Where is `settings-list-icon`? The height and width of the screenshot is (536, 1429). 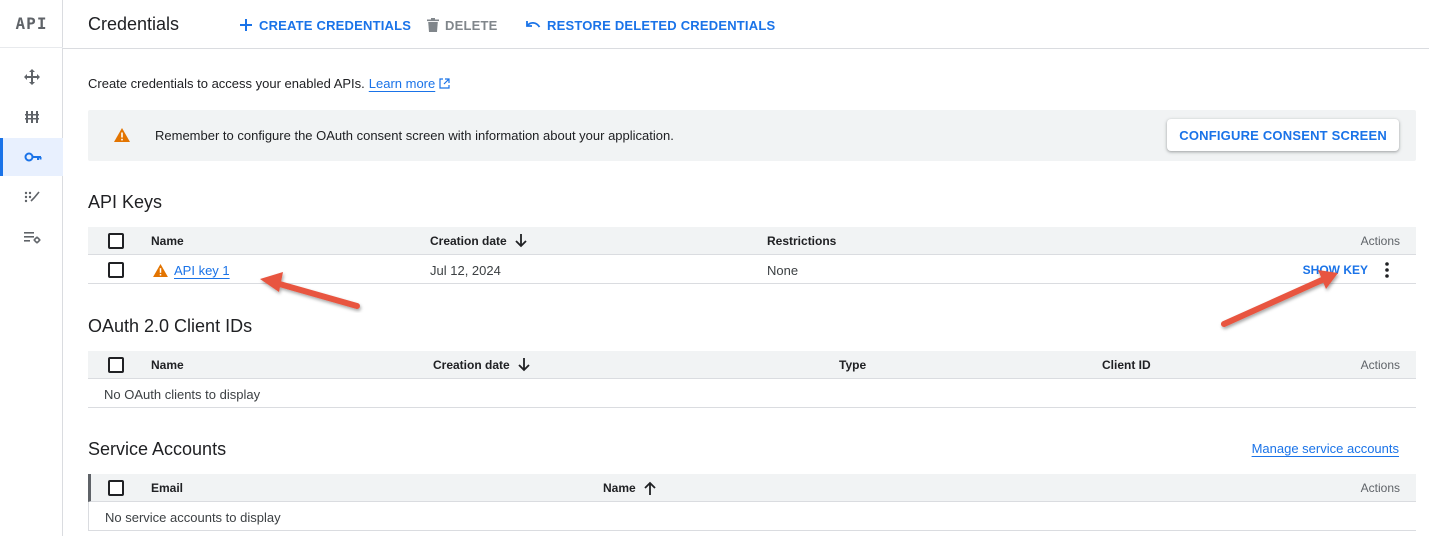
settings-list-icon is located at coordinates (31, 238).